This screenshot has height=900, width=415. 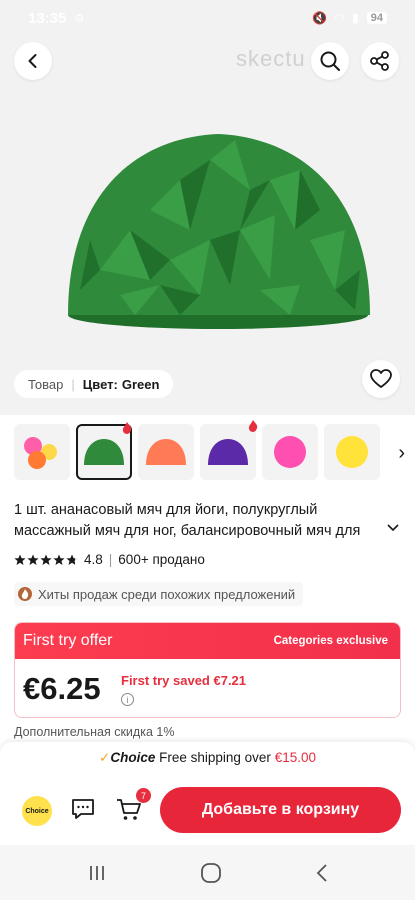 I want to click on signal-icon: ▮, so click(x=355, y=18).